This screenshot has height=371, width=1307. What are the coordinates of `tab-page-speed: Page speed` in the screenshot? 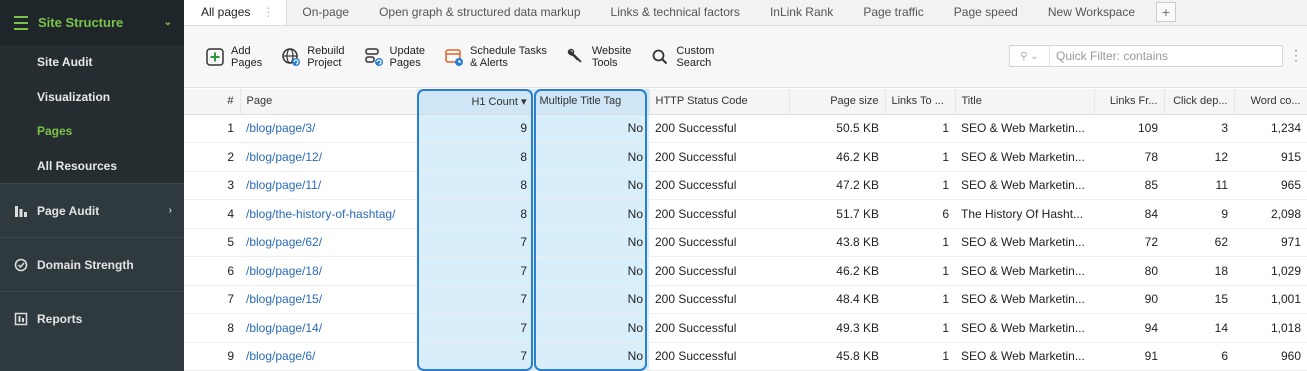 It's located at (986, 12).